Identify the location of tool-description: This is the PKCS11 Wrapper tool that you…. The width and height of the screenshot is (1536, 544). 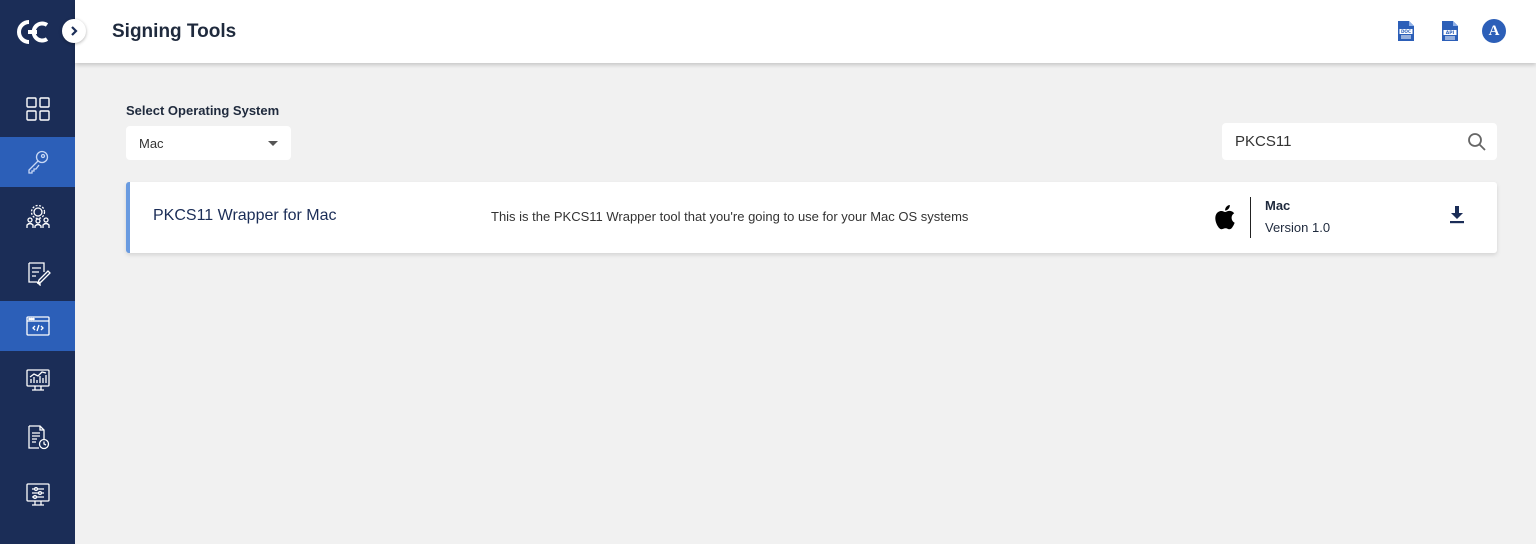
(730, 216).